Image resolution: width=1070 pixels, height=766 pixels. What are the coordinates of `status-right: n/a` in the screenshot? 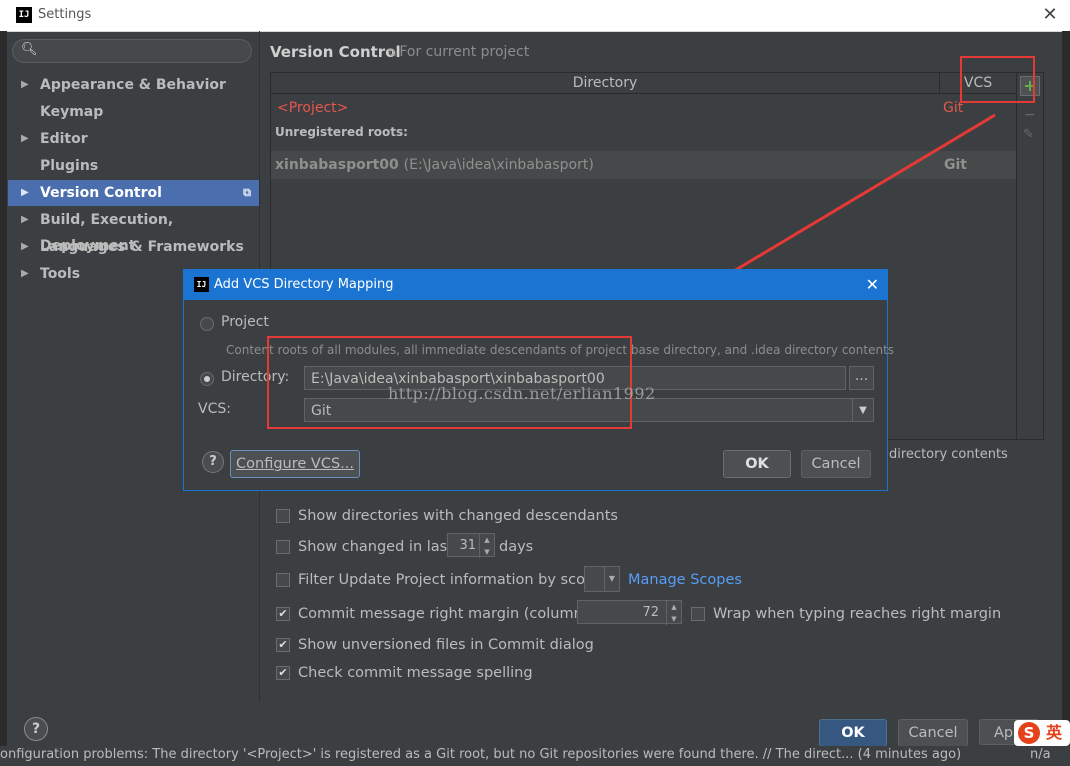 It's located at (1040, 754).